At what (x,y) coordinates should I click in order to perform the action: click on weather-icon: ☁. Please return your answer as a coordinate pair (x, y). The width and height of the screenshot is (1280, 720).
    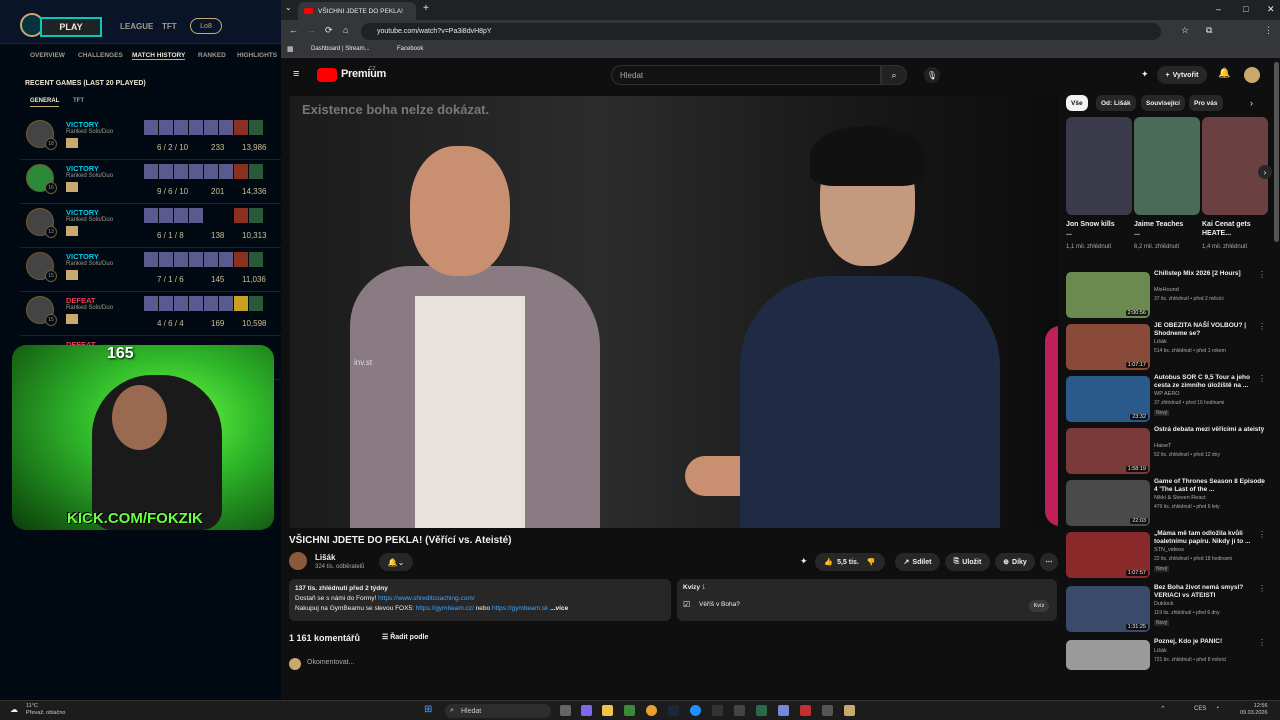
    Looking at the image, I should click on (14, 709).